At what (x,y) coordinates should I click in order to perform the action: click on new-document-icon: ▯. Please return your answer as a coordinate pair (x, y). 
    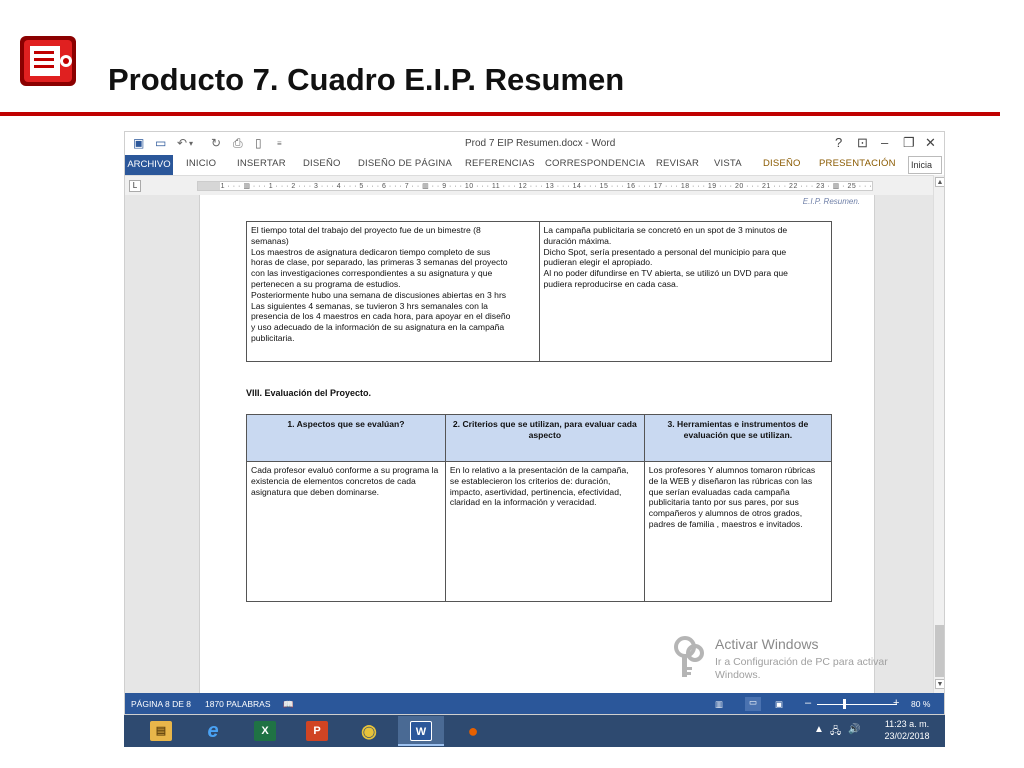
    Looking at the image, I should click on (258, 143).